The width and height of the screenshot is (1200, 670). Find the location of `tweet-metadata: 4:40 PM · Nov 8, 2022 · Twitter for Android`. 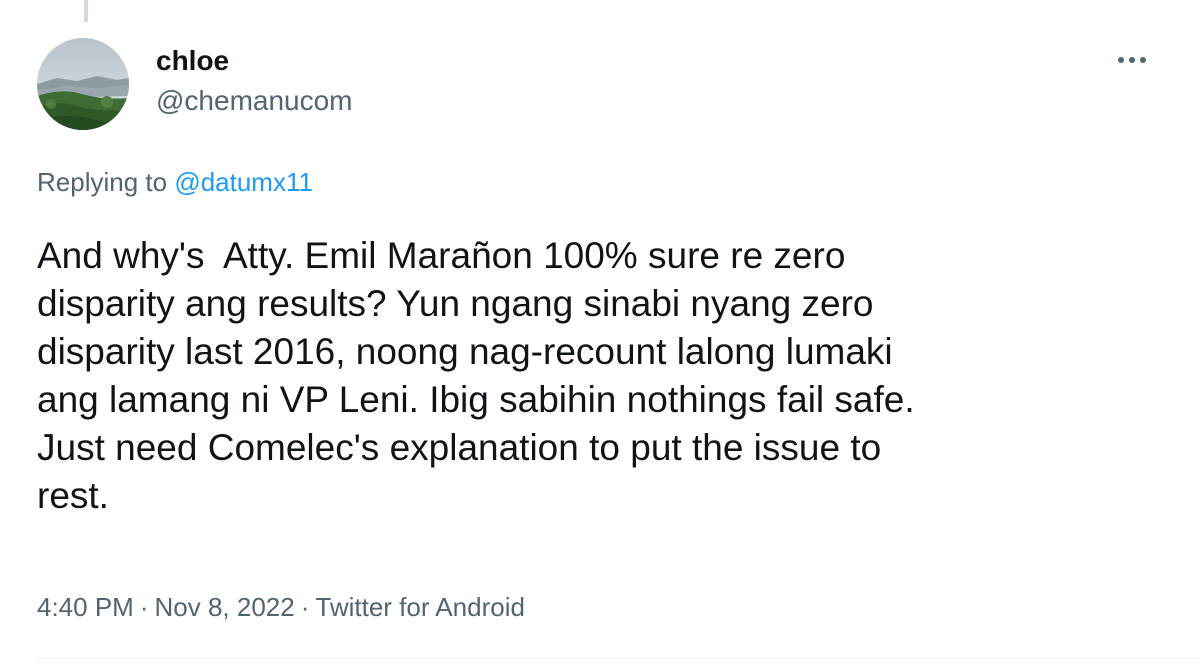

tweet-metadata: 4:40 PM · Nov 8, 2022 · Twitter for Android is located at coordinates (281, 607).